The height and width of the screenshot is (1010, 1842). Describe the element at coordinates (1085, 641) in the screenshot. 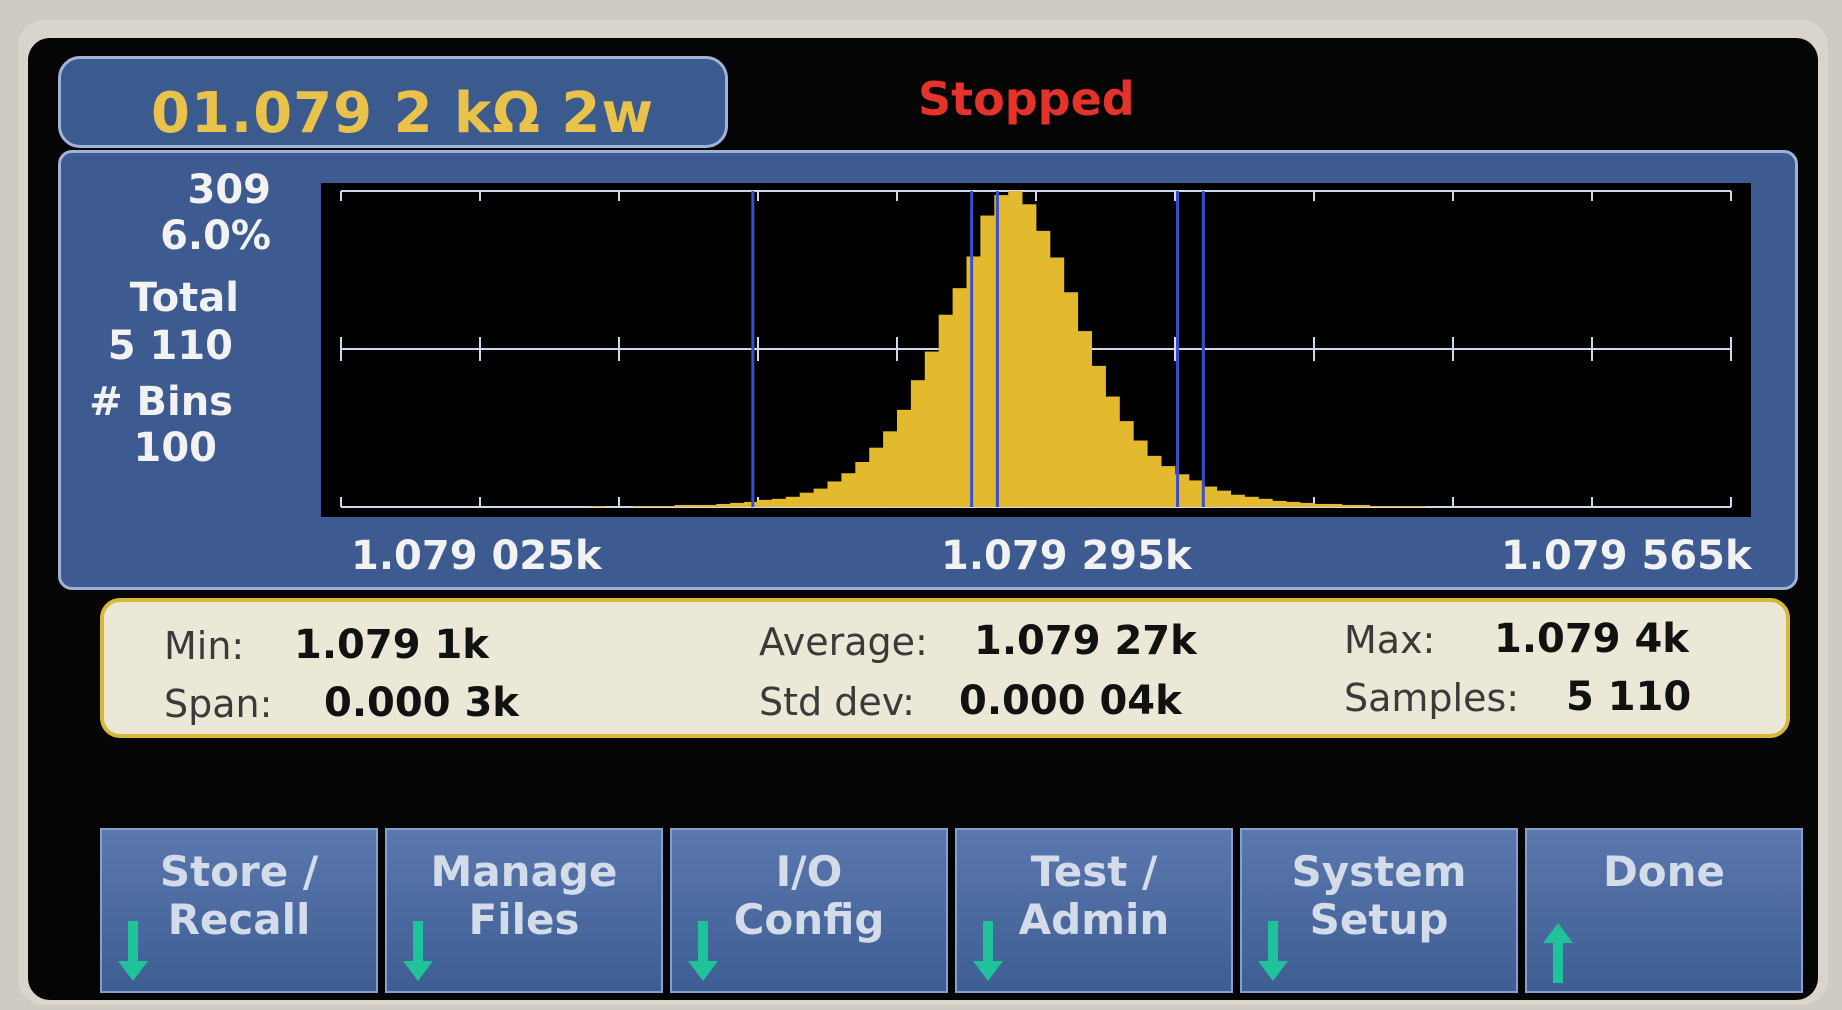

I see `average-value: 1.079 27k` at that location.